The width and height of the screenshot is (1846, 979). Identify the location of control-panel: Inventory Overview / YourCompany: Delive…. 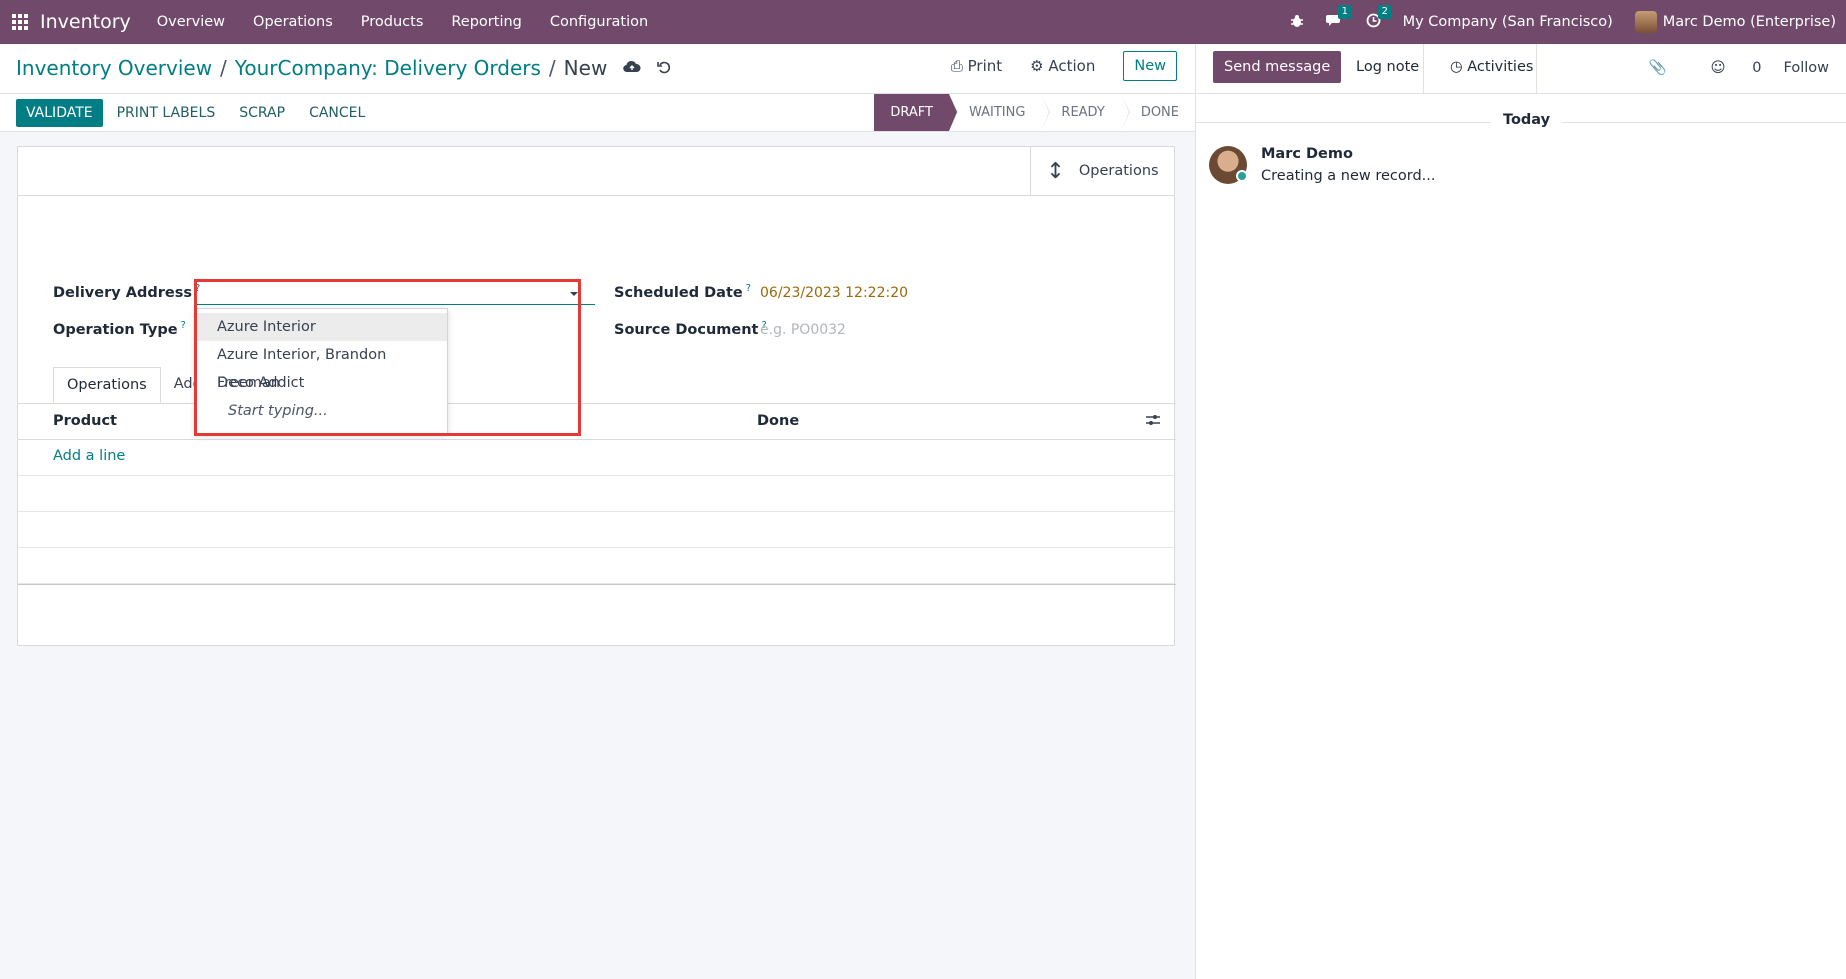
(597, 69).